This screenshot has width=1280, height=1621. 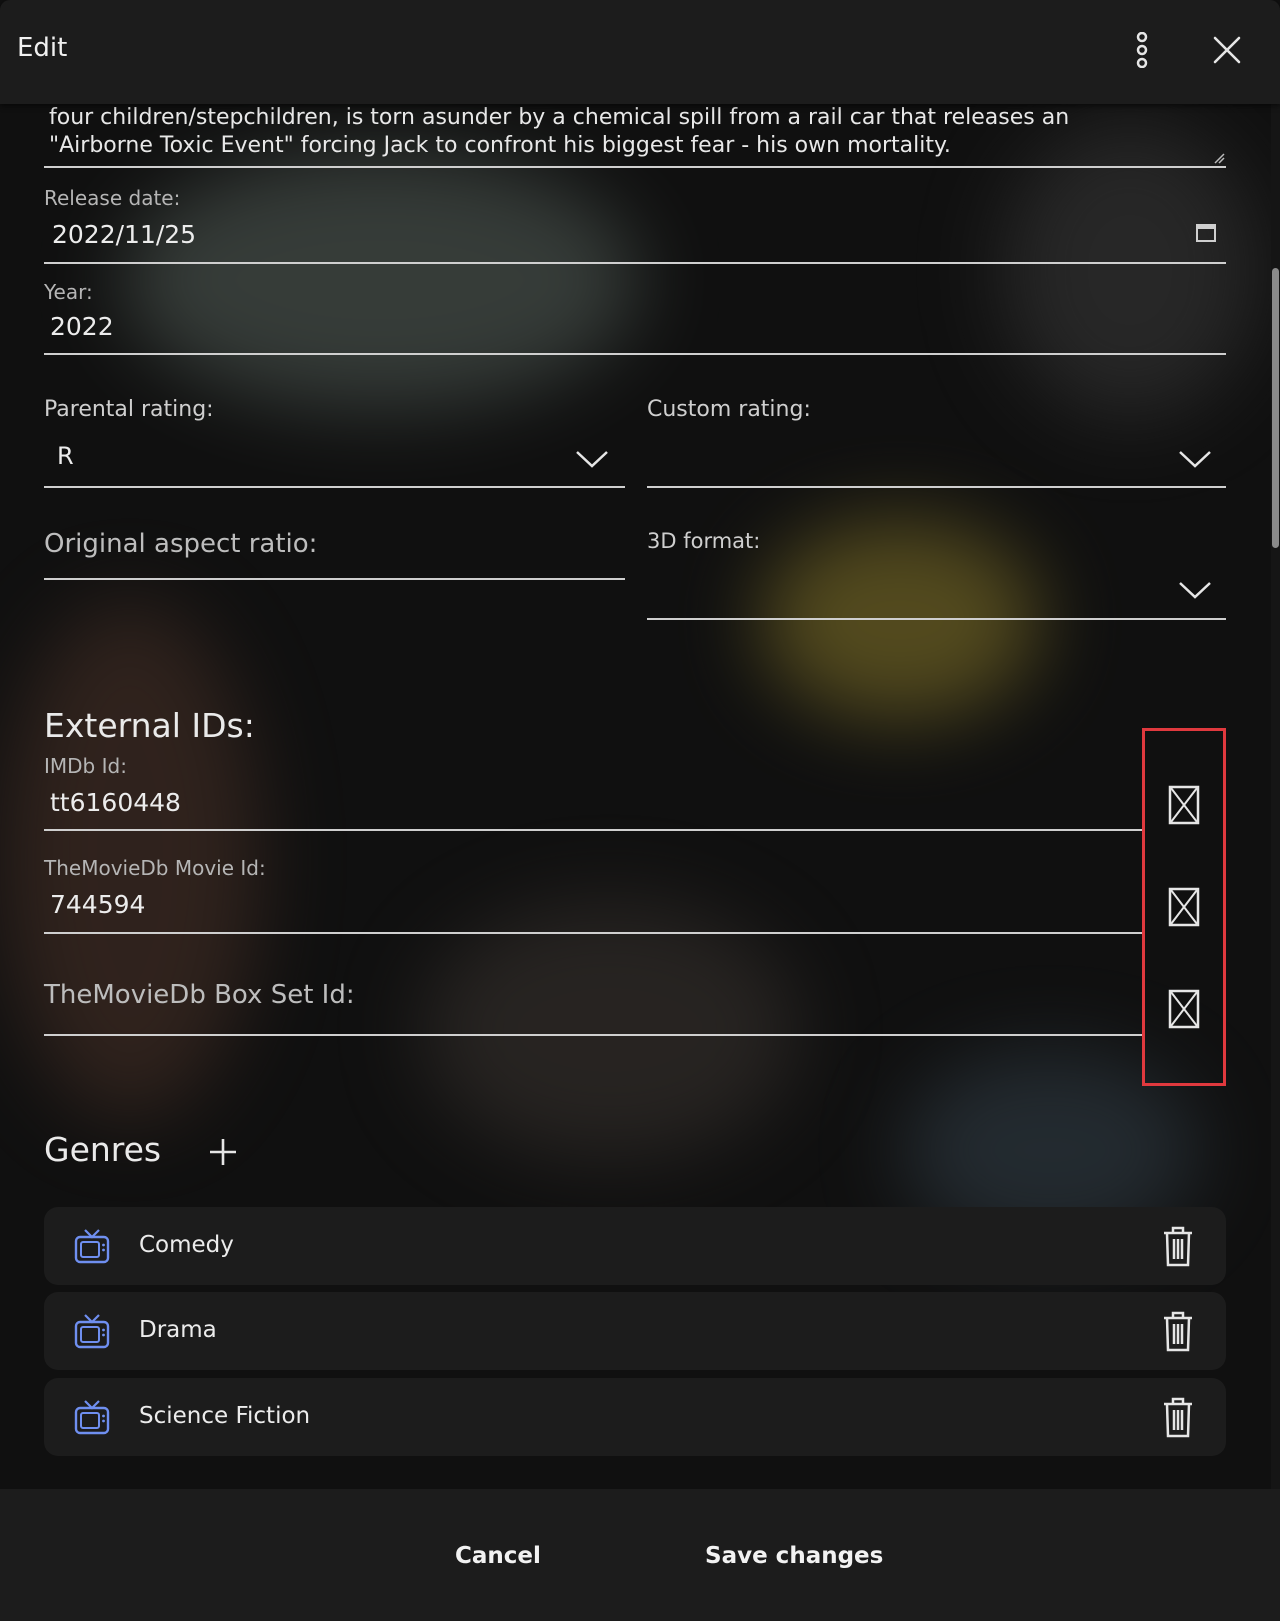 I want to click on 3d-format-select, so click(x=936, y=619).